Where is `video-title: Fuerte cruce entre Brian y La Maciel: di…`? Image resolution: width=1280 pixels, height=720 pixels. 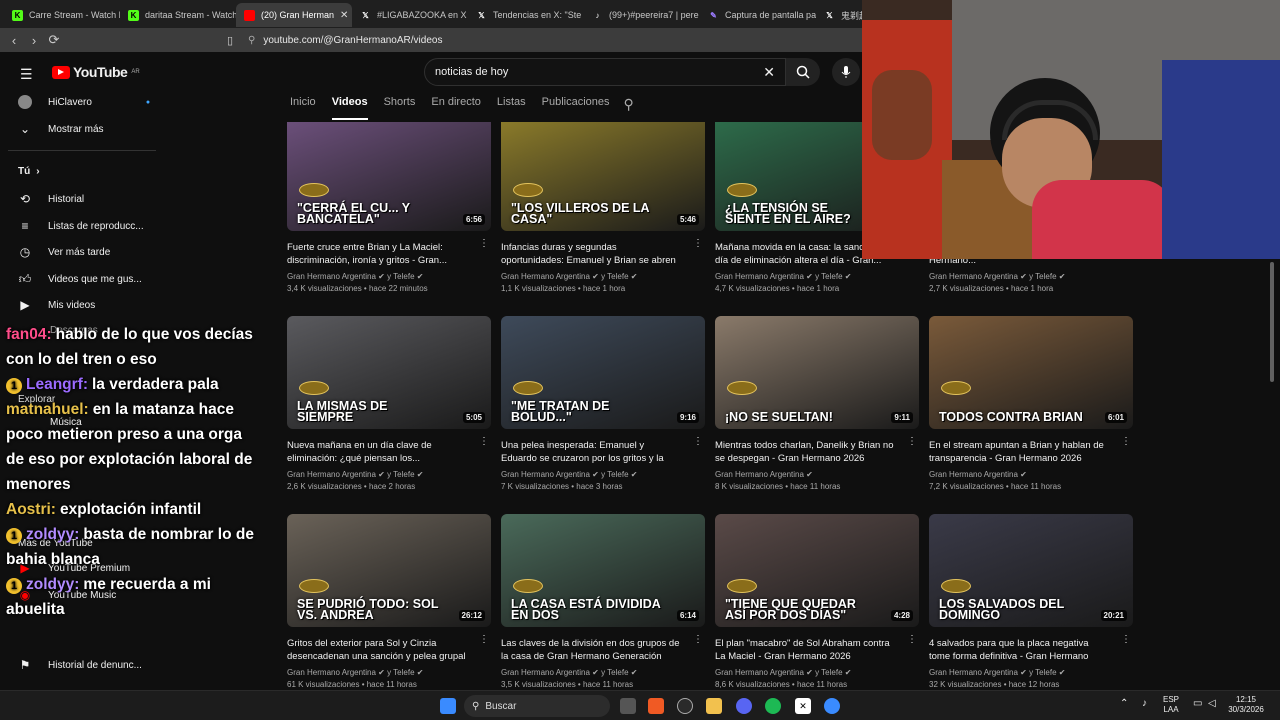
video-title: Fuerte cruce entre Brian y La Maciel: di… is located at coordinates (377, 254).